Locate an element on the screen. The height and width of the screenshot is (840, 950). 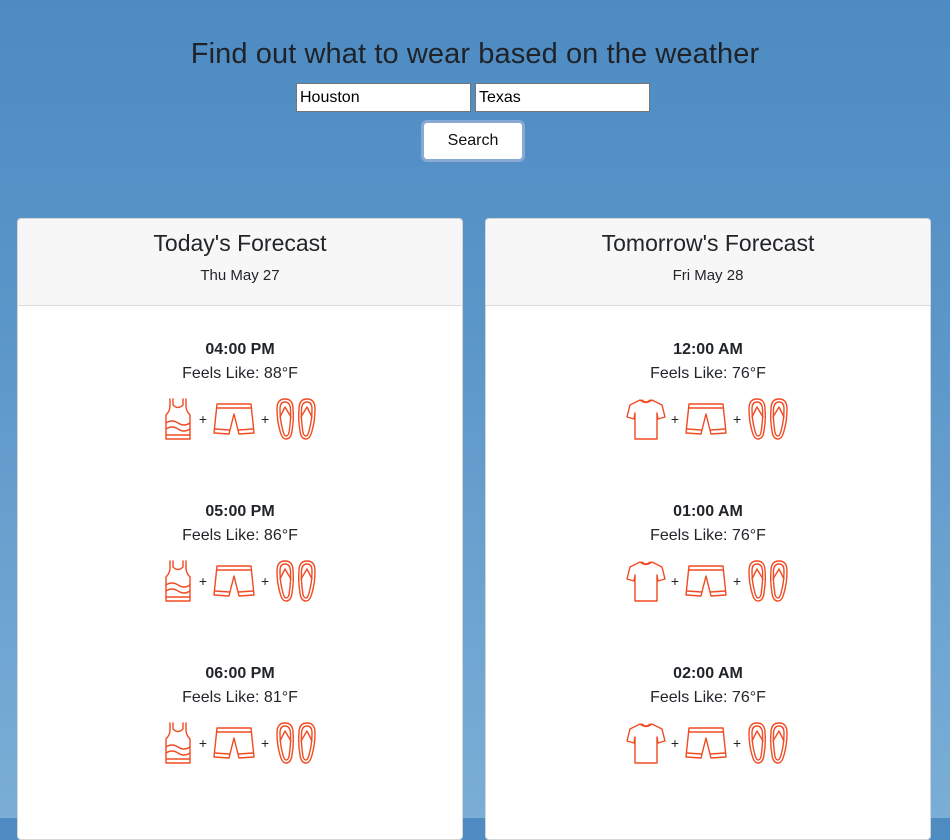
forecast-slot: 04:00 PM Feels Like: 88°F + + is located at coordinates (240, 391).